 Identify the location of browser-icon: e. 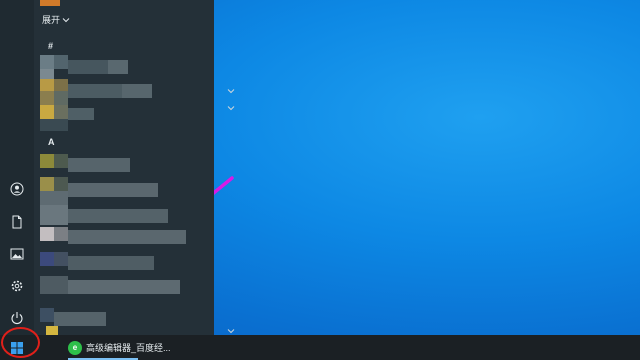
(75, 347).